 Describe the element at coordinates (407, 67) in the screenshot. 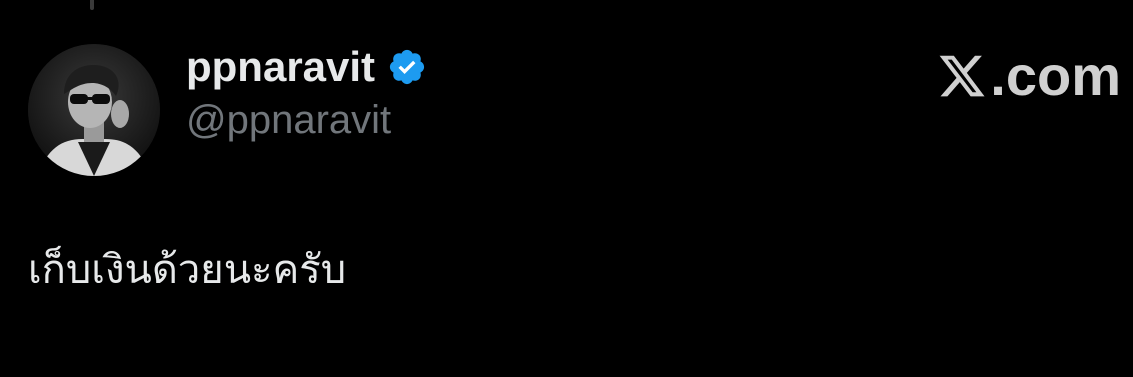

I see `verified-badge-icon` at that location.